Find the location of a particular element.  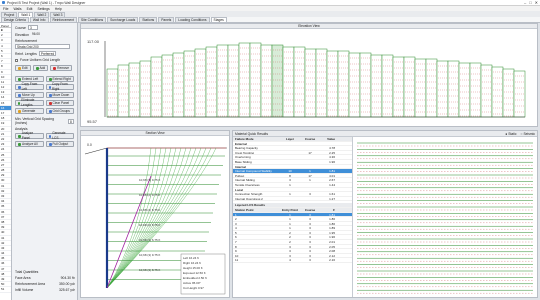

force-uniform-checkbox is located at coordinates (16, 60).